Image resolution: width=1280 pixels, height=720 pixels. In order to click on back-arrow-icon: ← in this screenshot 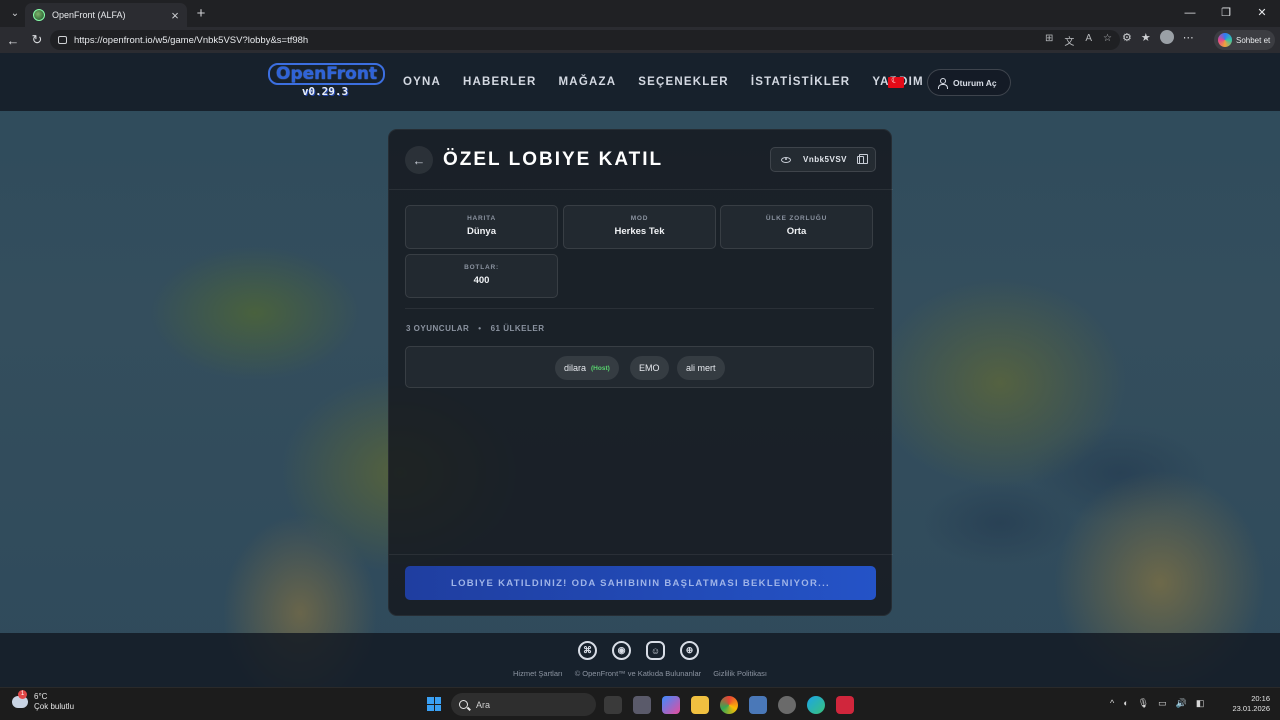, I will do `click(13, 40)`.